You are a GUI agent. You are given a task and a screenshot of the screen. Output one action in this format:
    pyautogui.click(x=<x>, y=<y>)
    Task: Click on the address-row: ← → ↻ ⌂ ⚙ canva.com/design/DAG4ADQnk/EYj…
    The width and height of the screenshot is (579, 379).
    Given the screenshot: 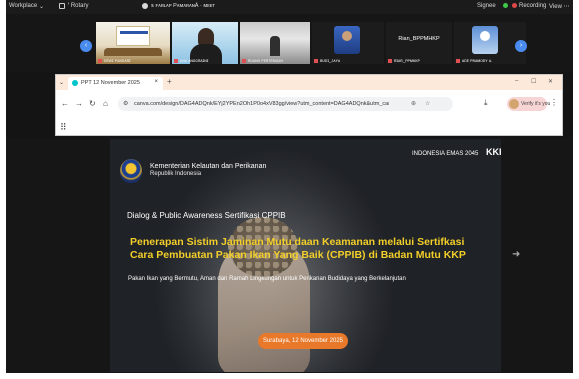 What is the action you would take?
    pyautogui.click(x=309, y=105)
    